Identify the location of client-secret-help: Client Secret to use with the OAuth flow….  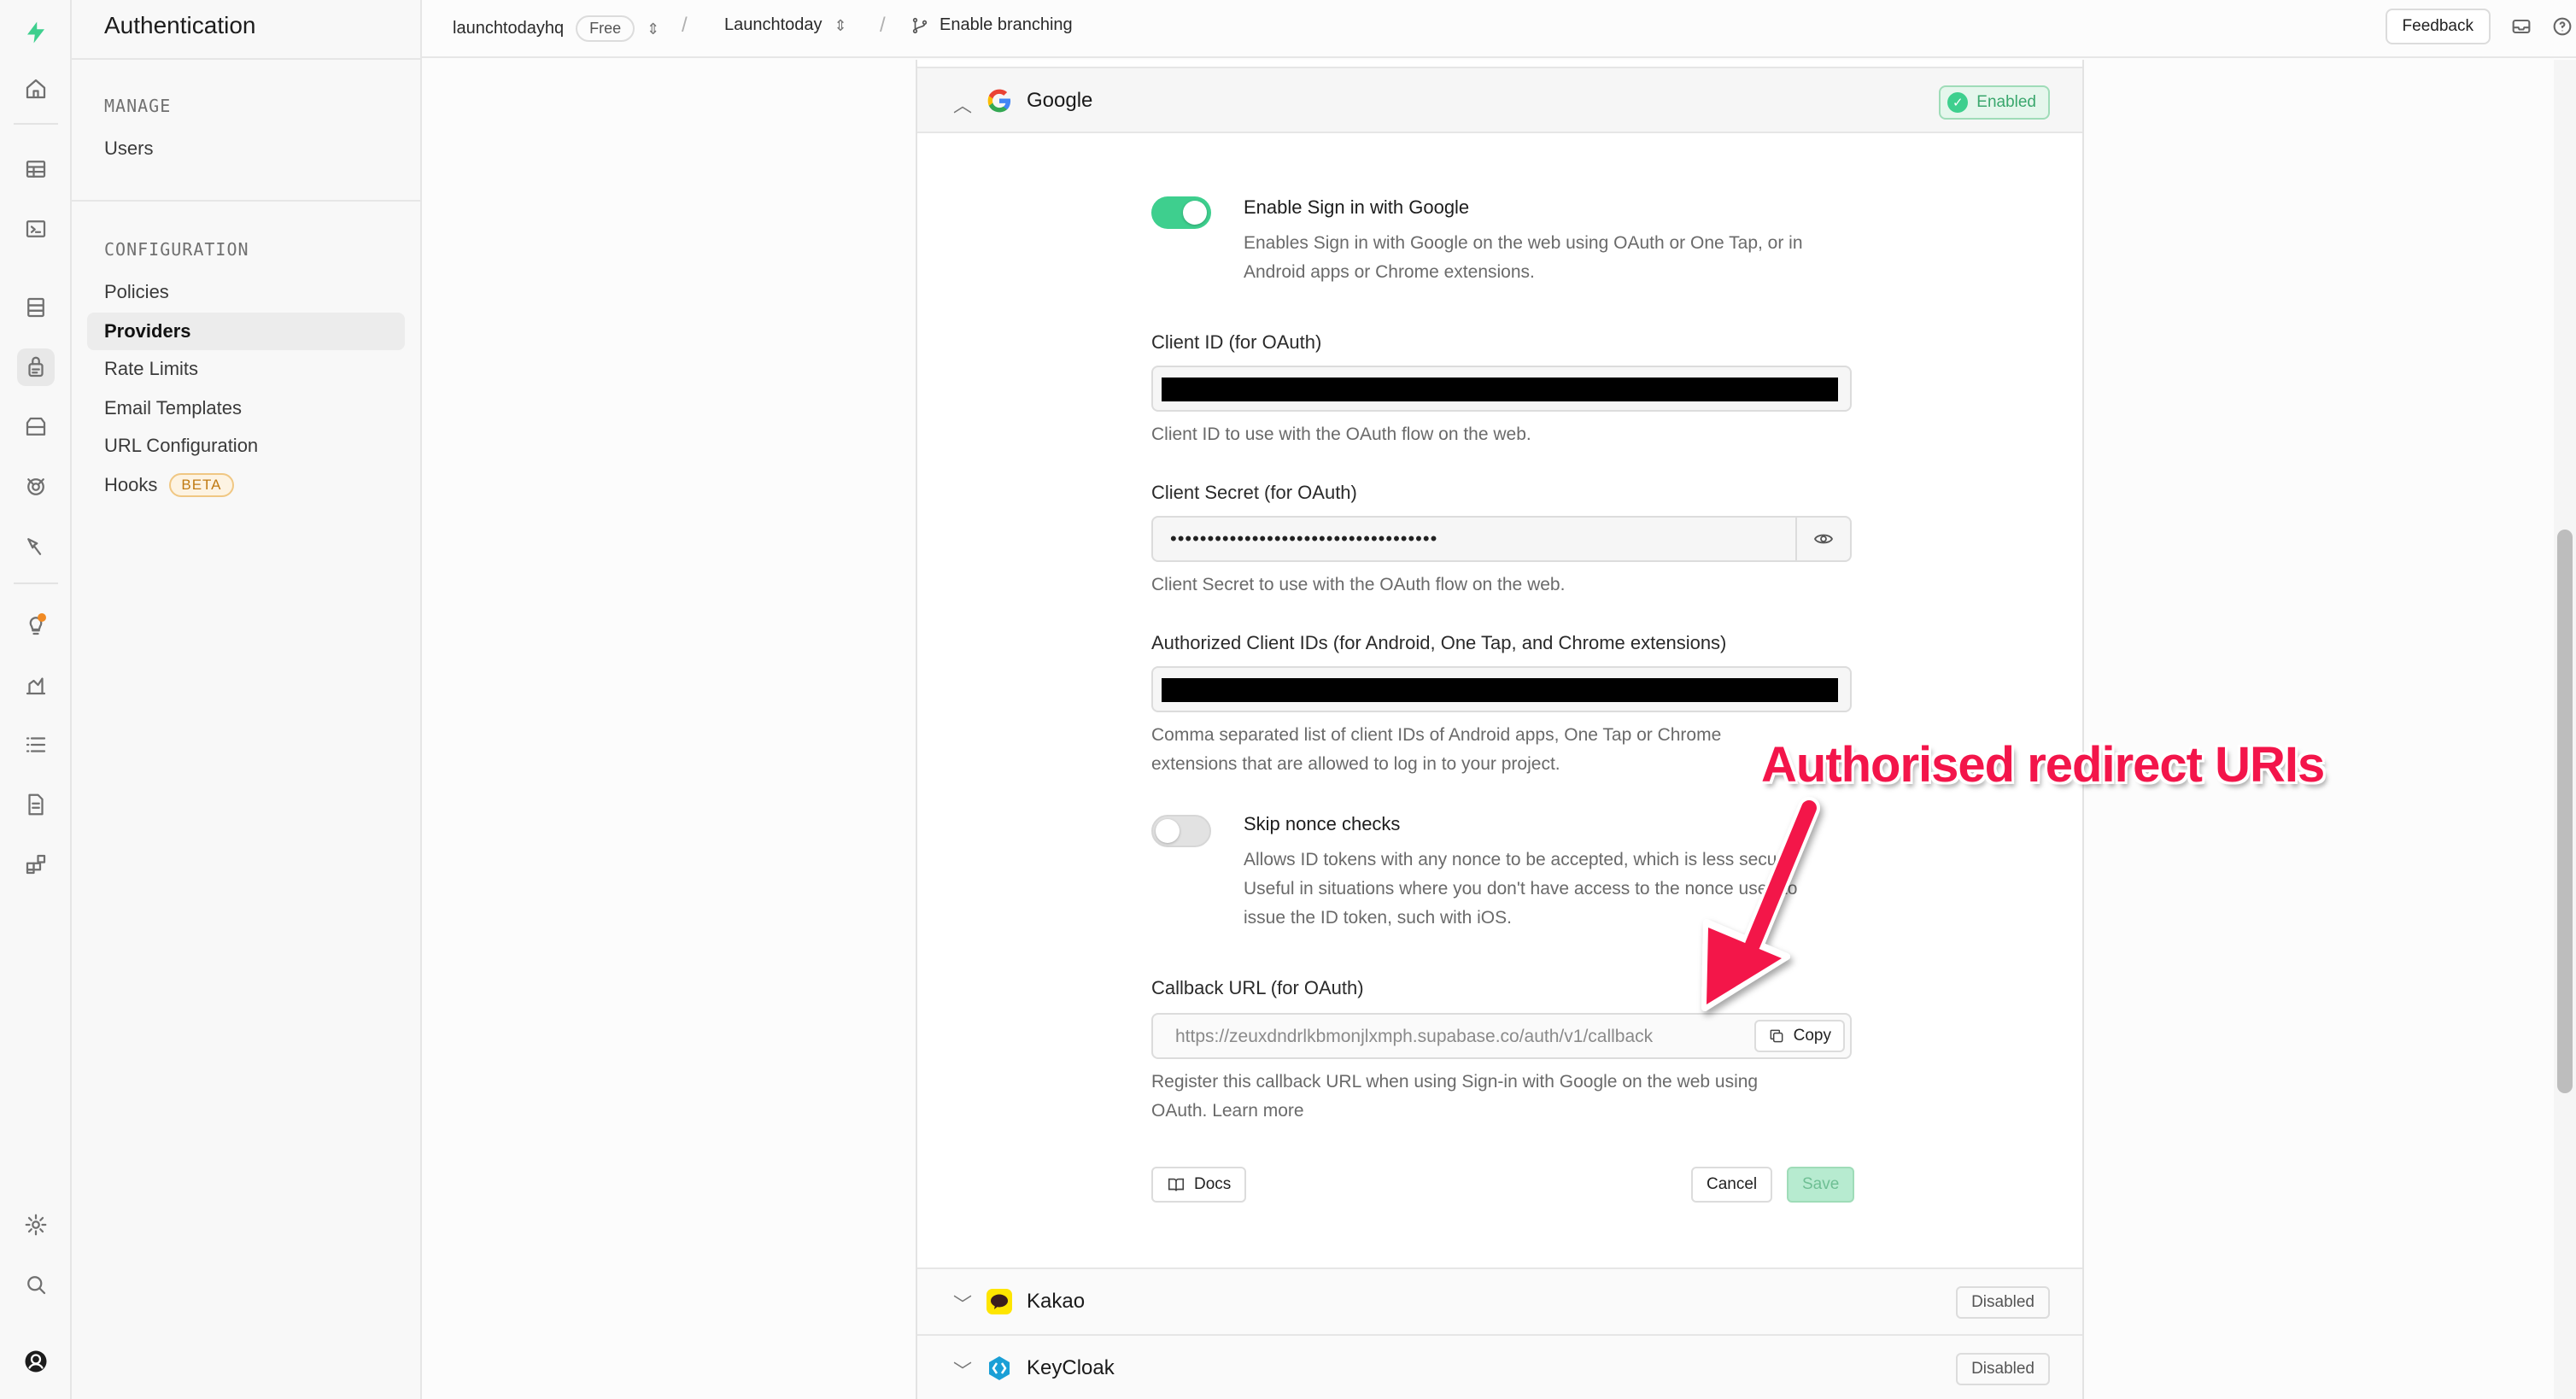
(1358, 584).